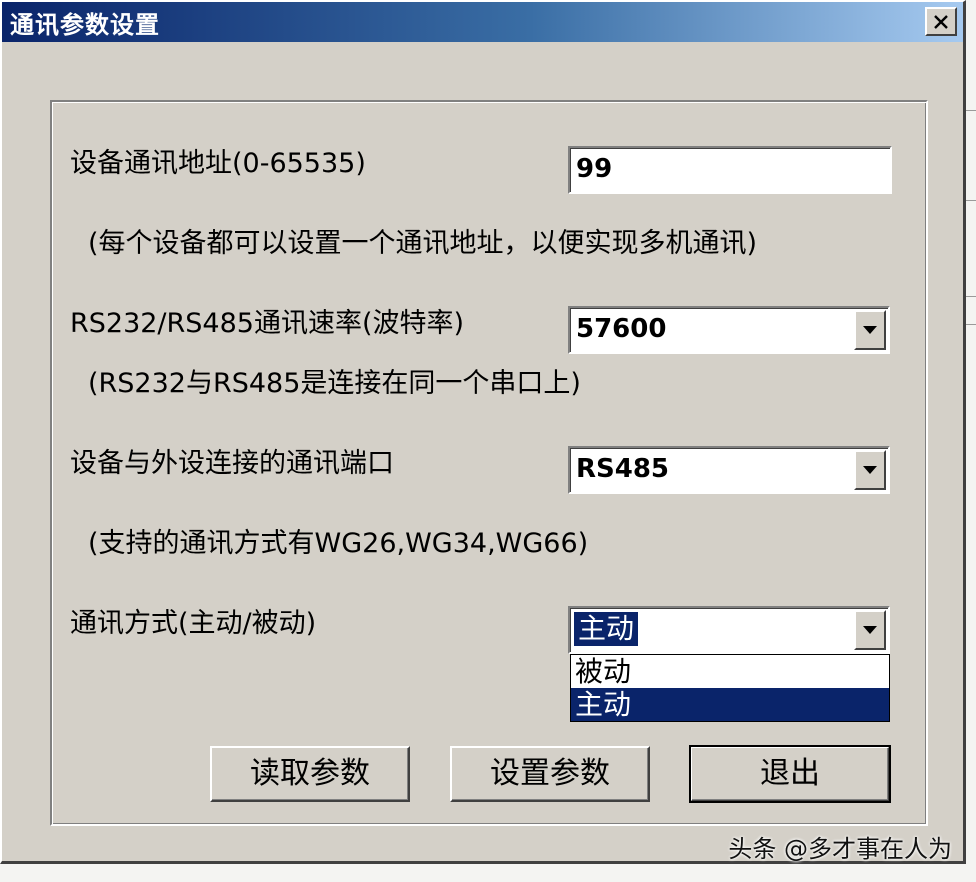  Describe the element at coordinates (623, 469) in the screenshot. I see `port-value: RS485` at that location.